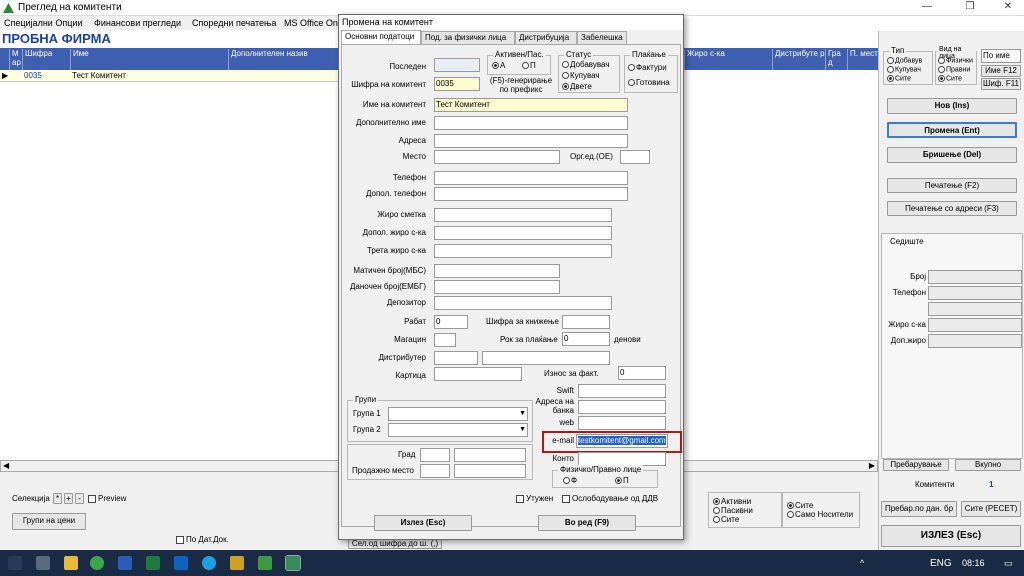 The image size is (1024, 576). What do you see at coordinates (975, 309) in the screenshot?
I see `seat-extra-field` at bounding box center [975, 309].